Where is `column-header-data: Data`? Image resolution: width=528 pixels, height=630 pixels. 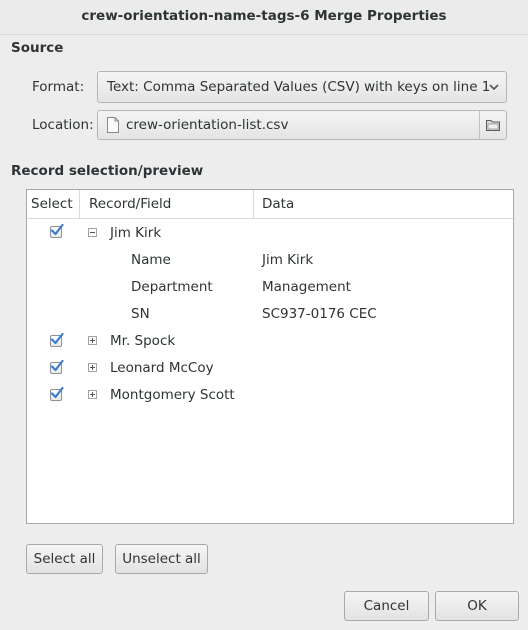
column-header-data: Data is located at coordinates (278, 204).